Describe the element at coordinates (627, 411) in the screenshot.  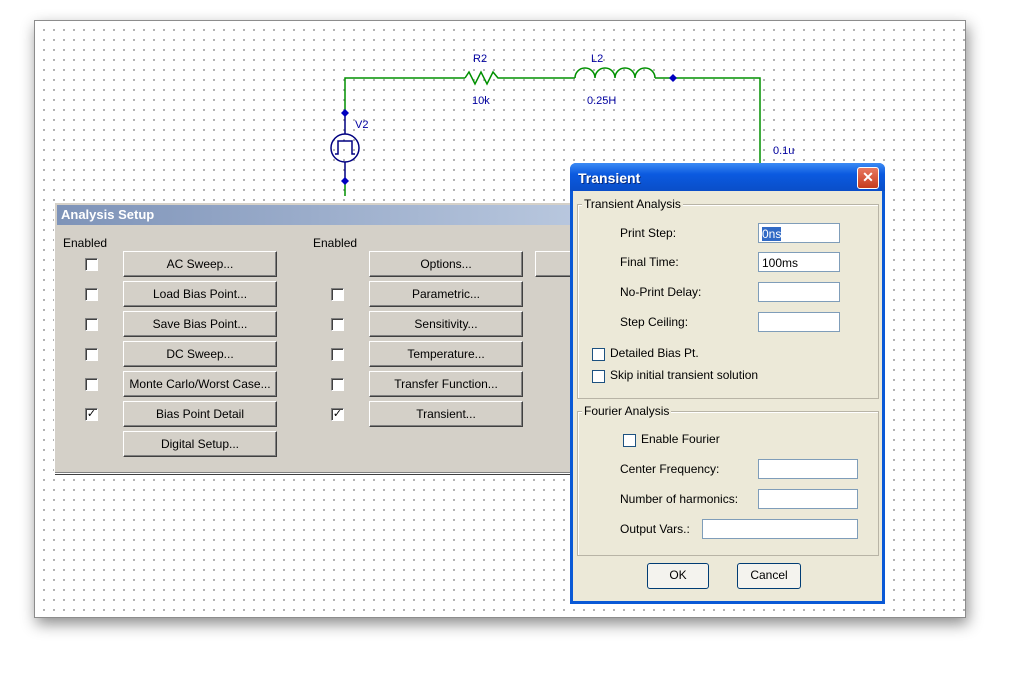
I see `fourier-group-title: Fourier Analysis` at that location.